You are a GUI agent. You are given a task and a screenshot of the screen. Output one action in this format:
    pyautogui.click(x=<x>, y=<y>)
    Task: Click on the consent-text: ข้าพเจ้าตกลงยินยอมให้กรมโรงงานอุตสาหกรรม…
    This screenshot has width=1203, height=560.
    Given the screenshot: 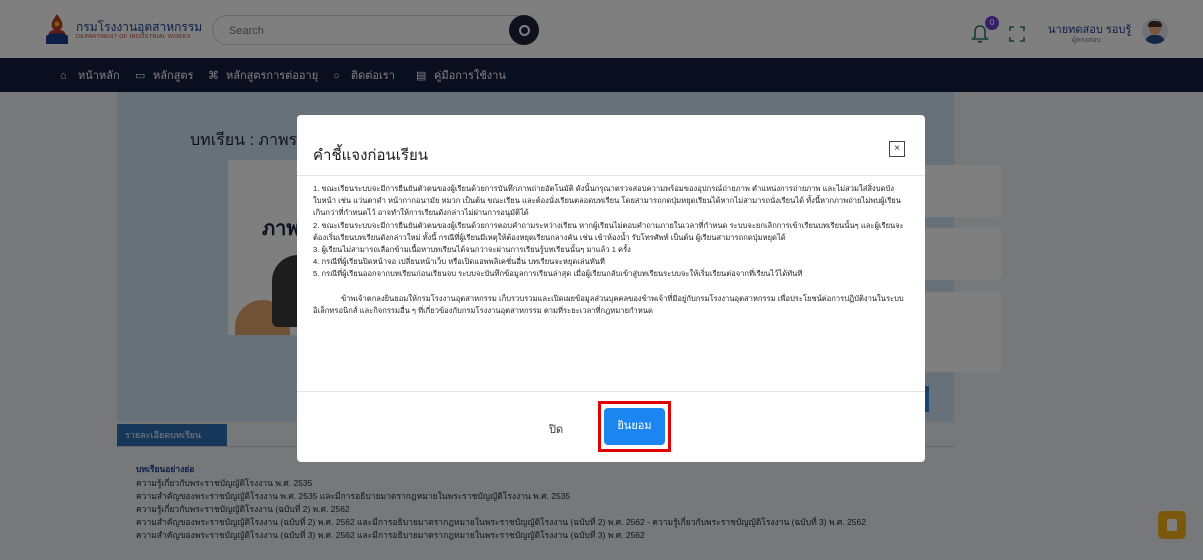 What is the action you would take?
    pyautogui.click(x=608, y=304)
    